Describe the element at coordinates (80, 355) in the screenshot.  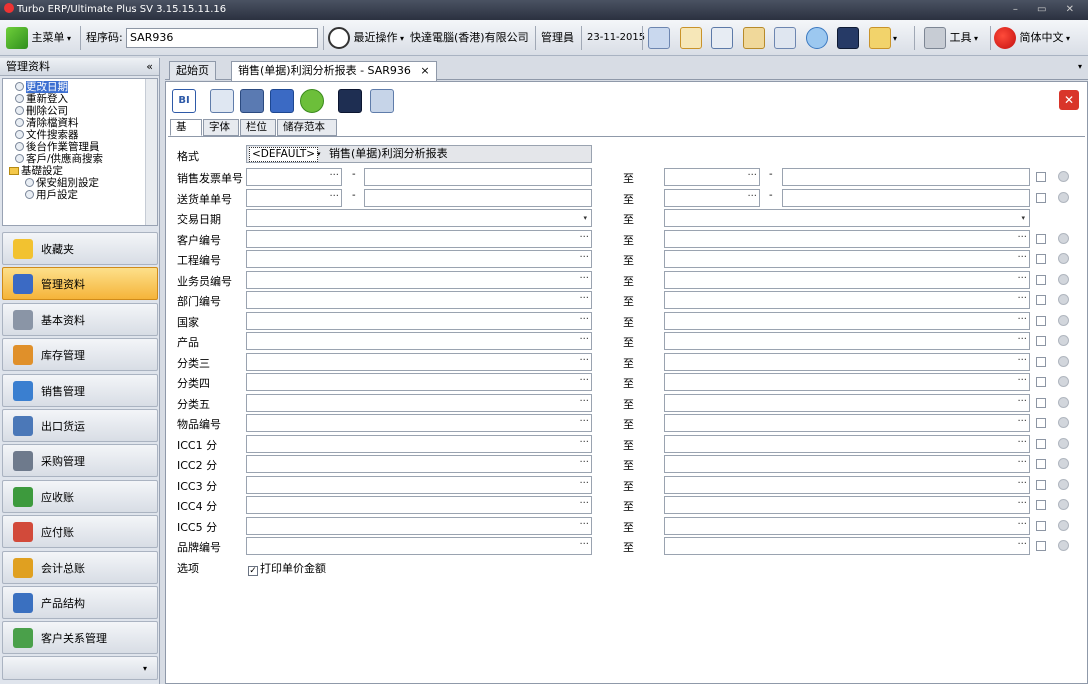
I see `nav-button: 库存管理` at that location.